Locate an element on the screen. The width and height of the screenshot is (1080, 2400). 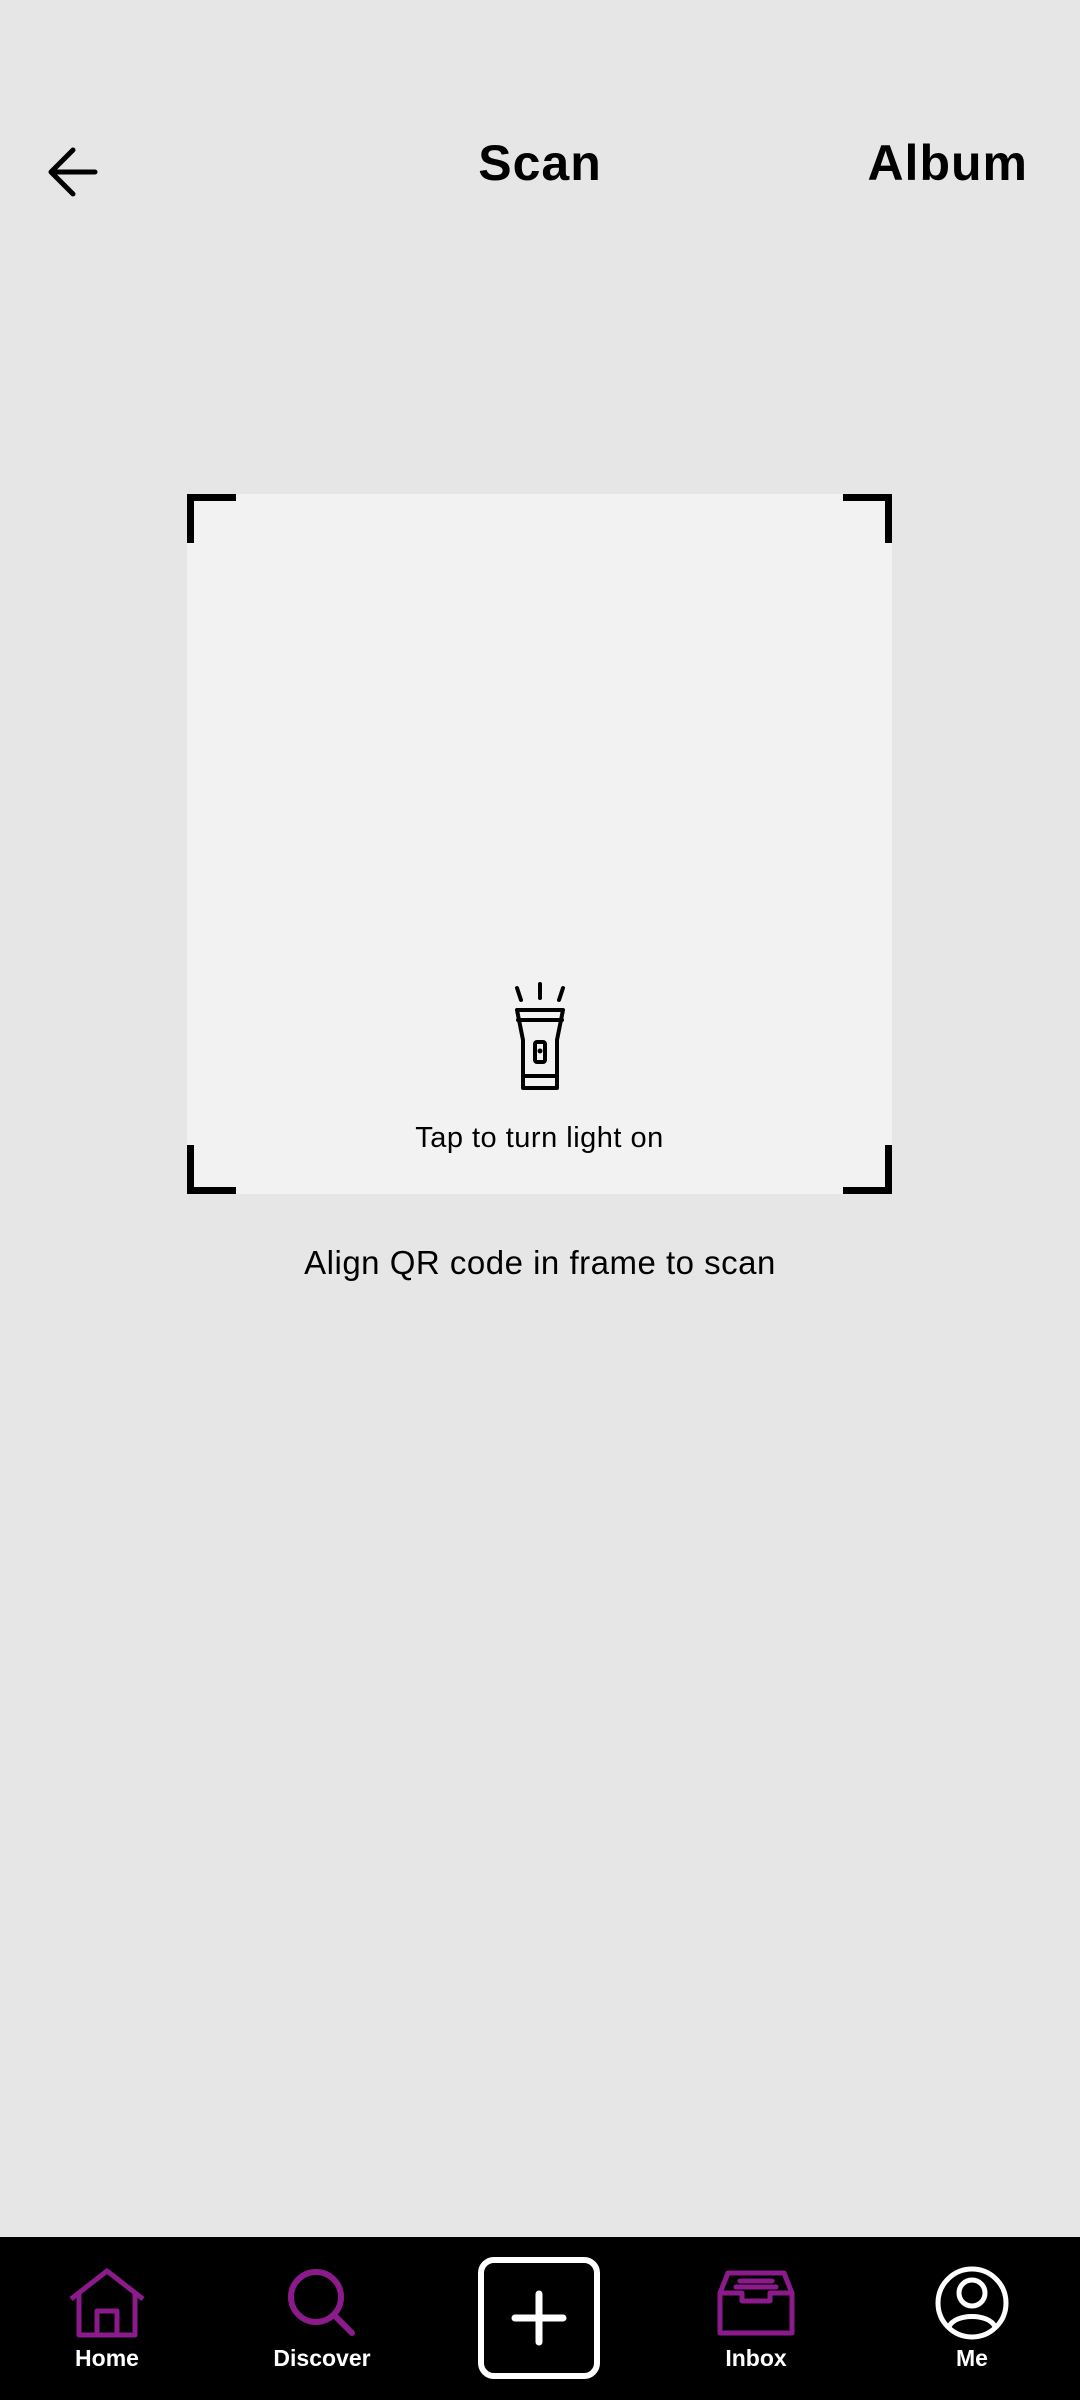
create-button is located at coordinates (539, 2318).